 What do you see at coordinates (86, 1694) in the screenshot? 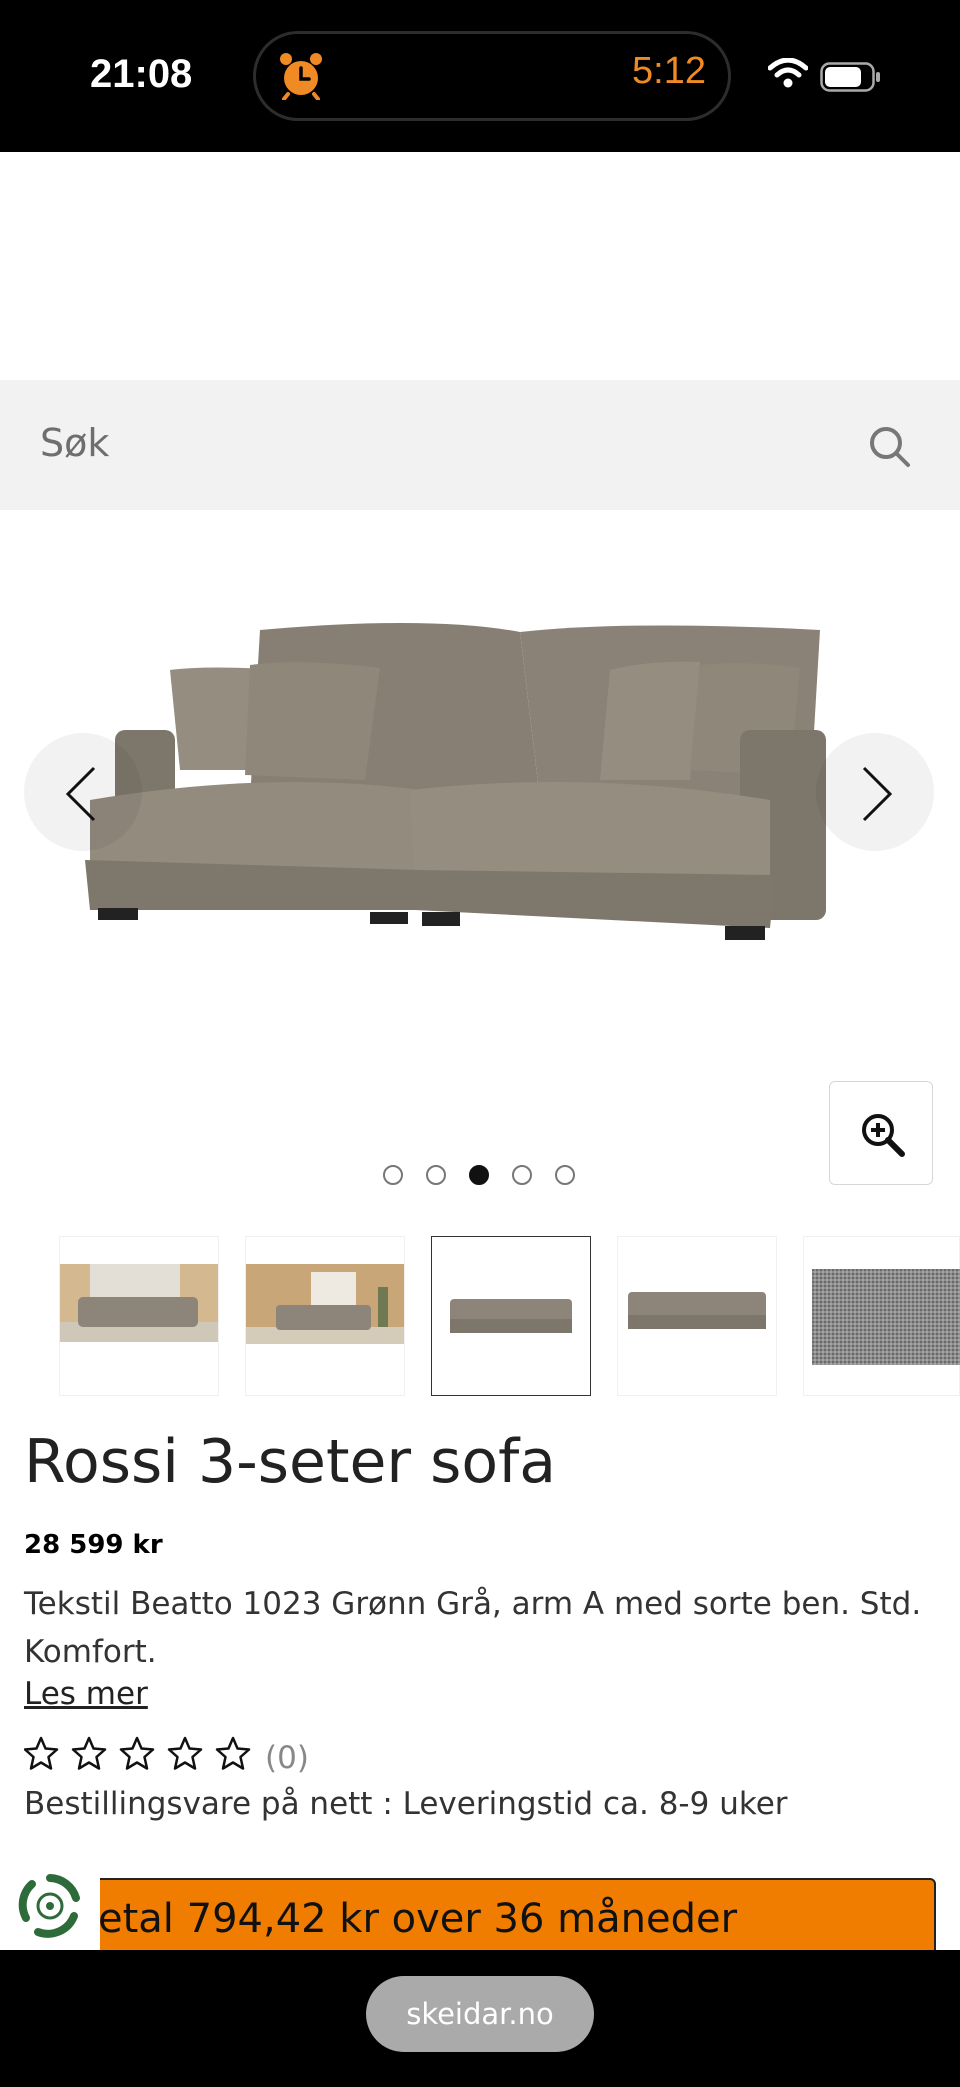
I see `read-more-link: Les mer` at bounding box center [86, 1694].